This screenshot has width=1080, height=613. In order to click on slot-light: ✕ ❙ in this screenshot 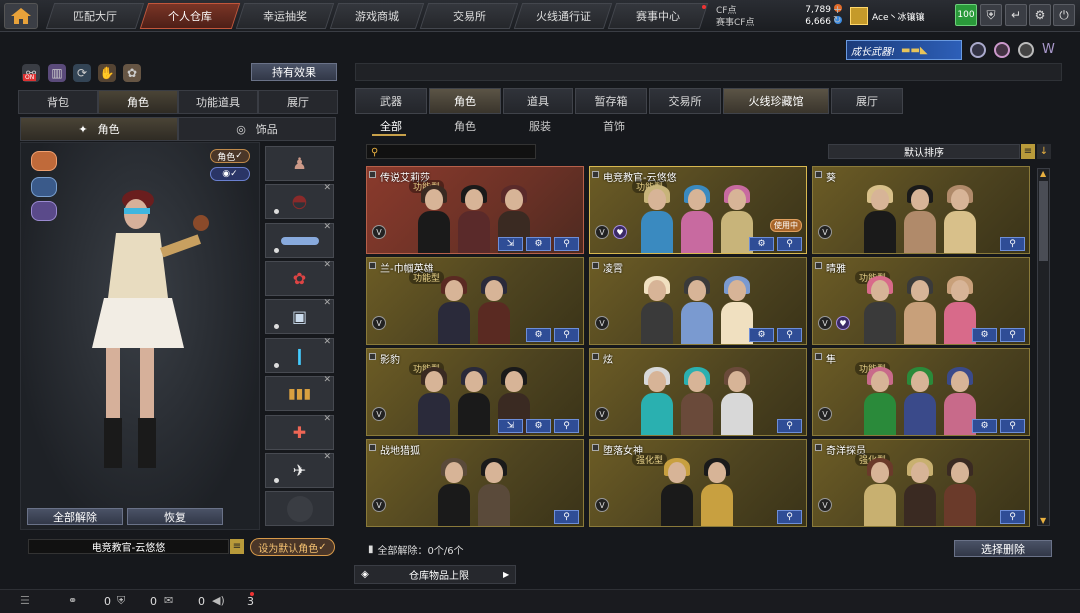, I will do `click(299, 355)`.